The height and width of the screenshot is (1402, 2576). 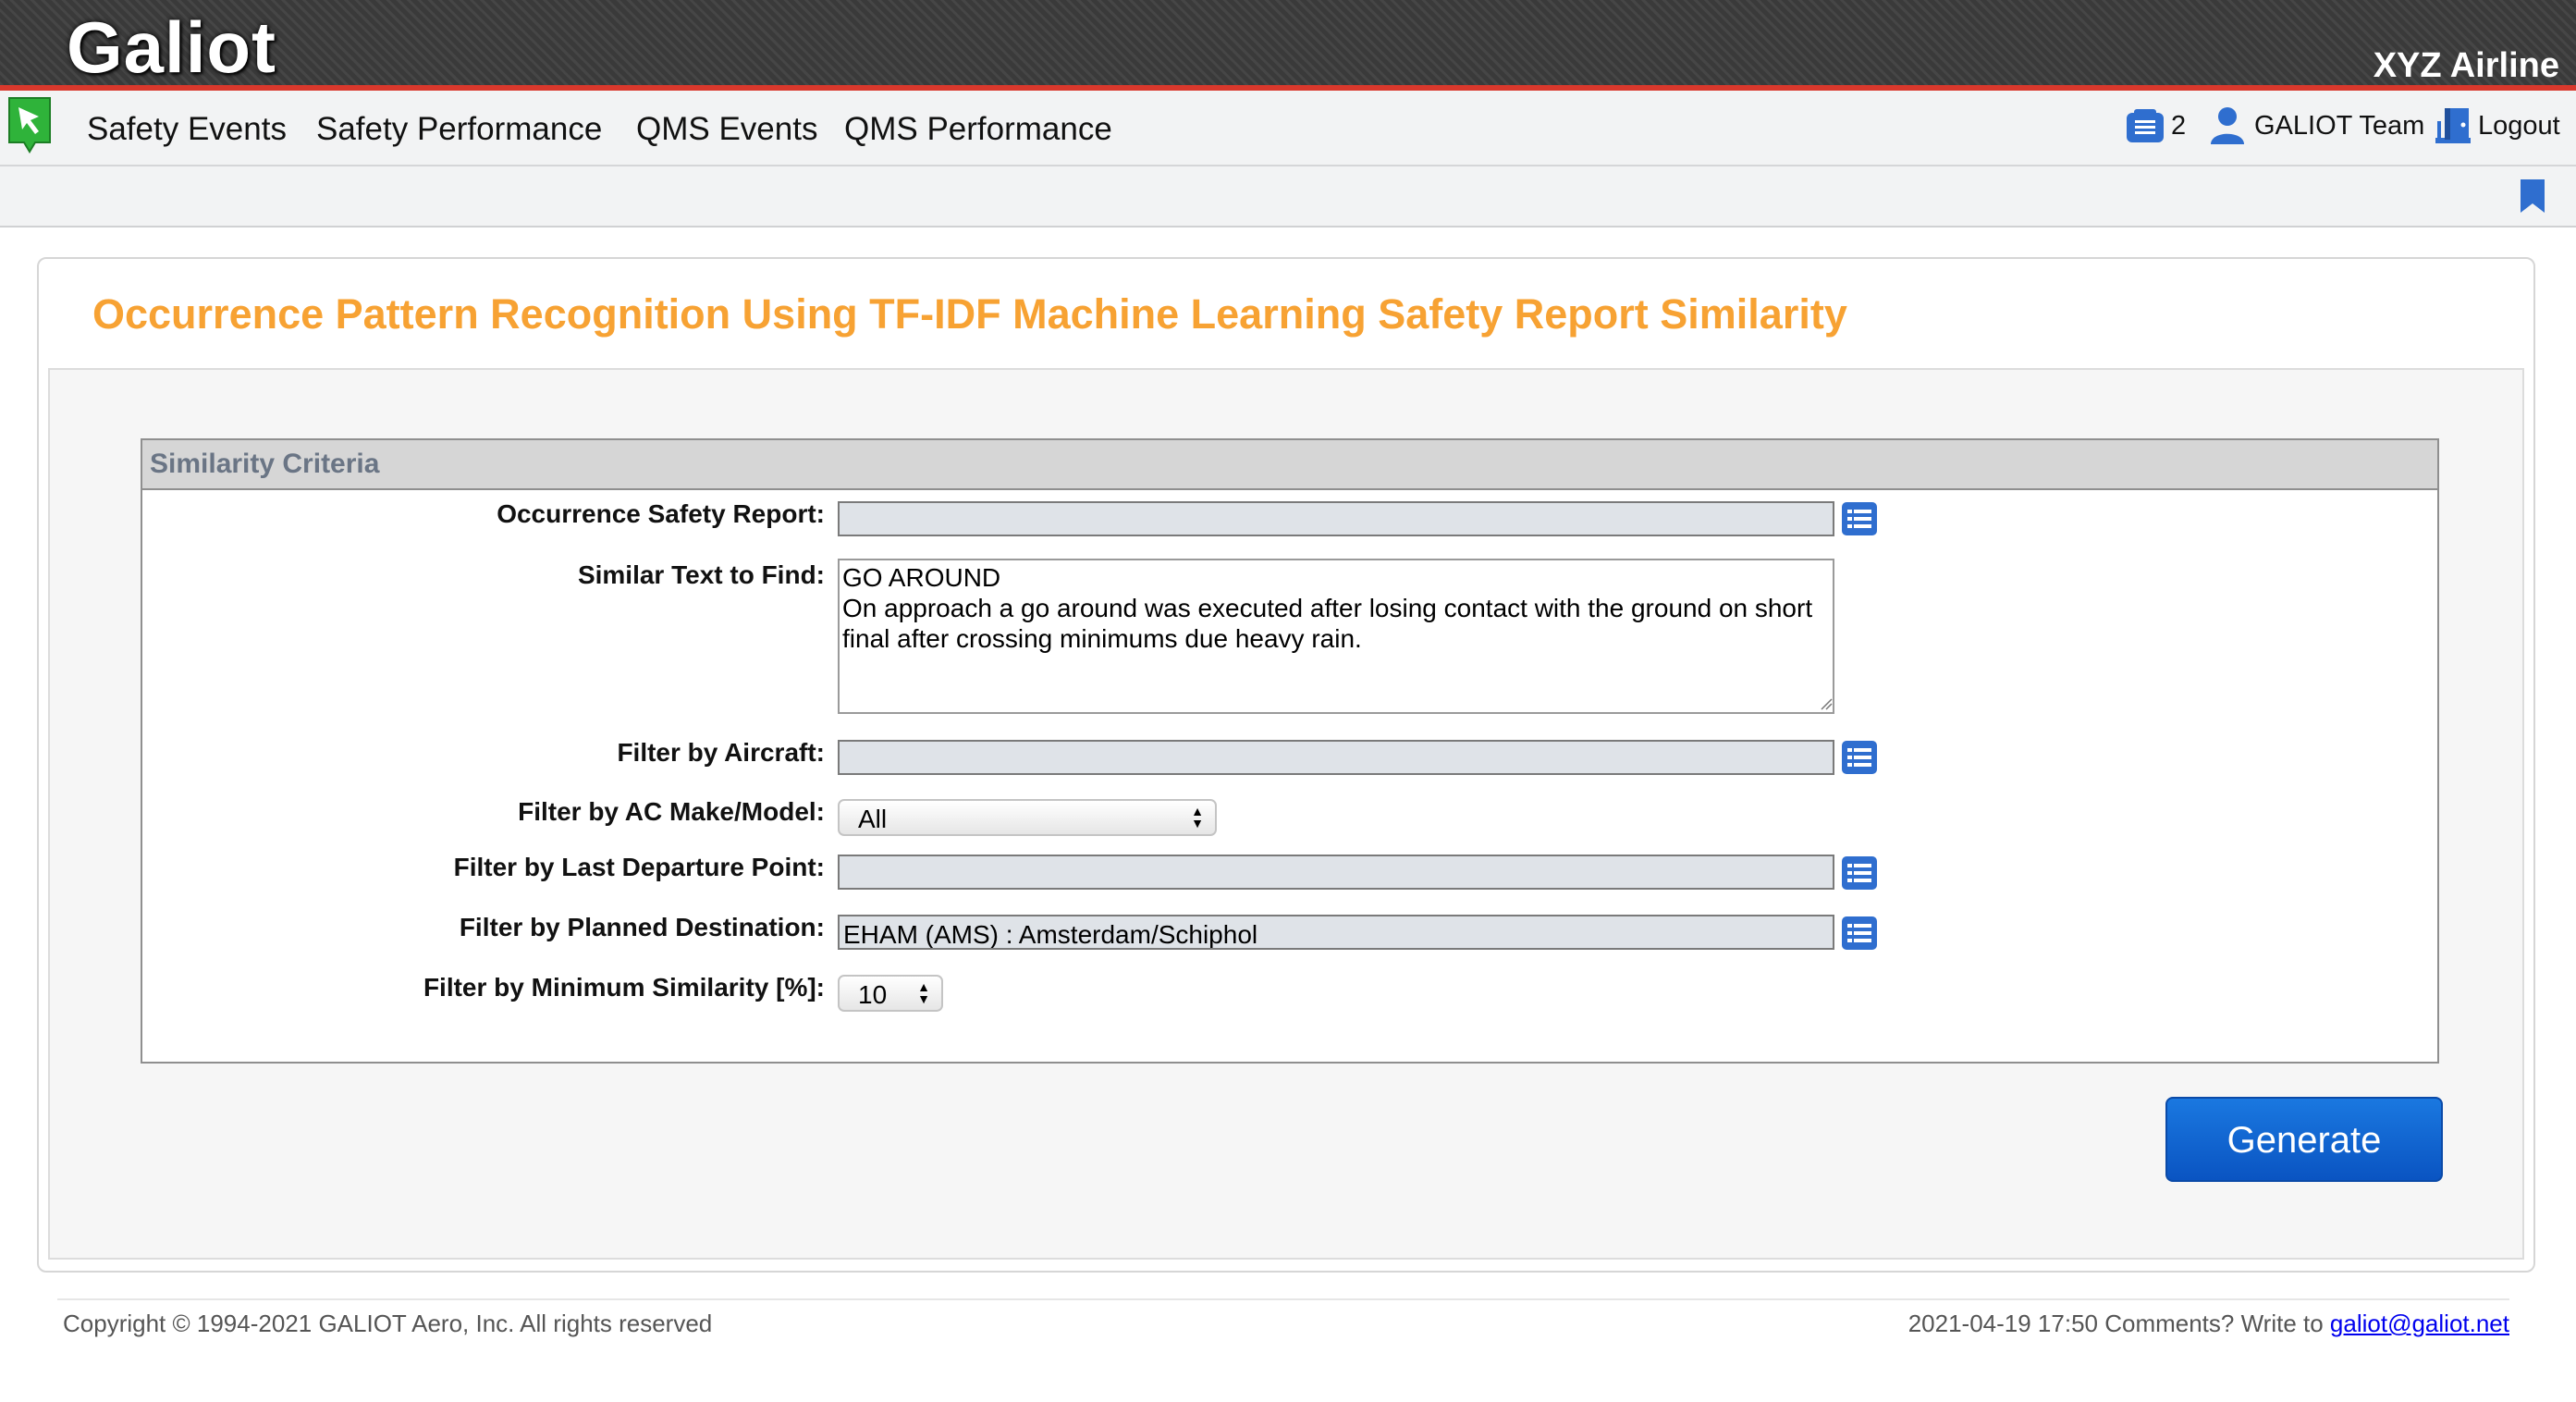 I want to click on notifications: 2, so click(x=2155, y=125).